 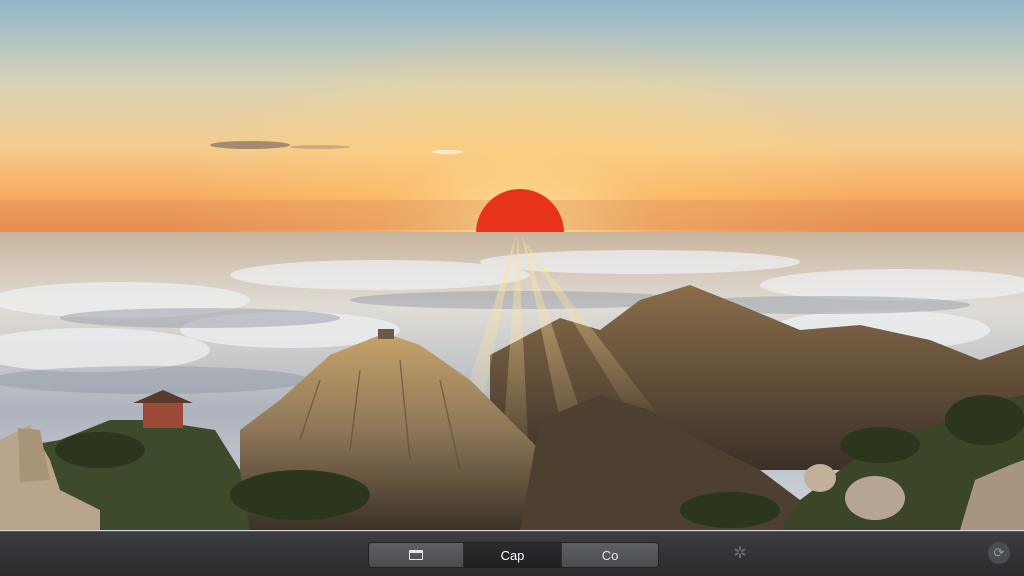 What do you see at coordinates (999, 553) in the screenshot?
I see `refresh-icon: ⟳` at bounding box center [999, 553].